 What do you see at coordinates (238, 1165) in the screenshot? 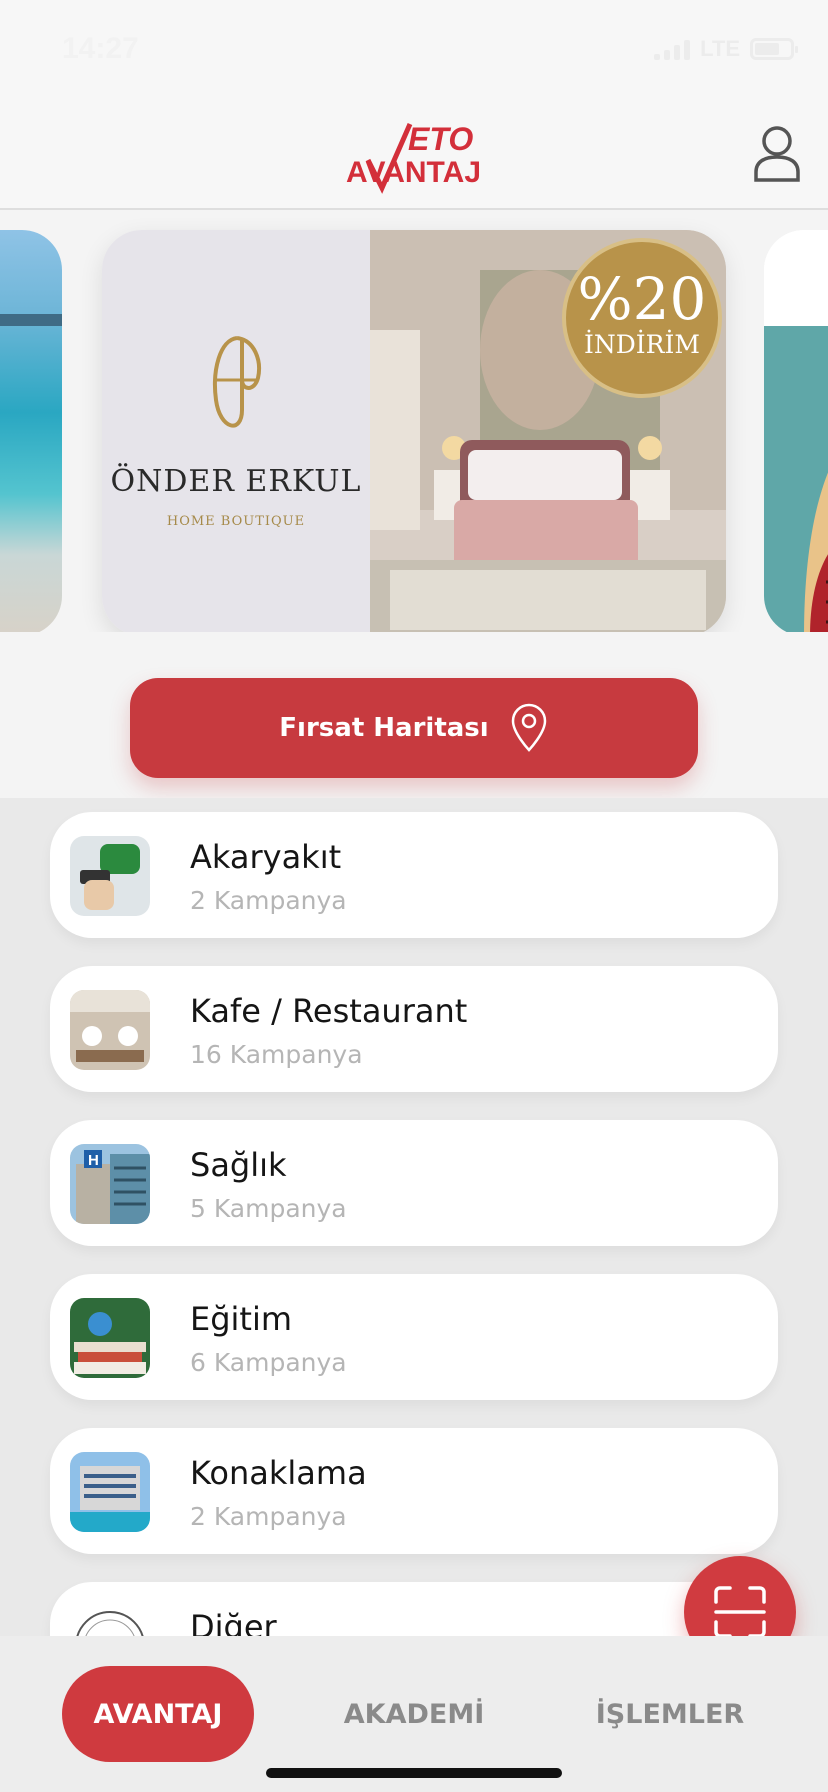
I see `category-title: Sağlık` at bounding box center [238, 1165].